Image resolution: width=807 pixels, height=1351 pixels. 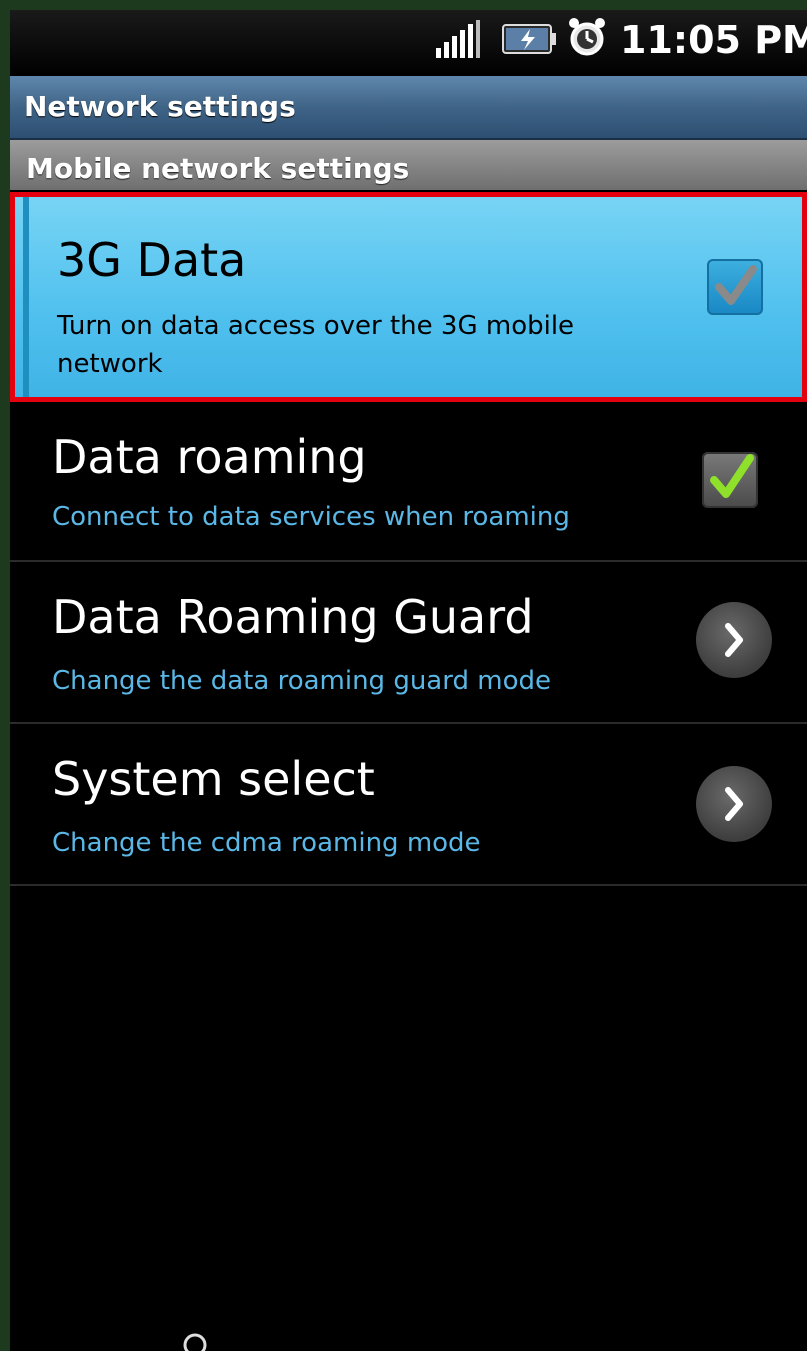 What do you see at coordinates (301, 681) in the screenshot?
I see `setting-summary: Change the data roaming guard mode` at bounding box center [301, 681].